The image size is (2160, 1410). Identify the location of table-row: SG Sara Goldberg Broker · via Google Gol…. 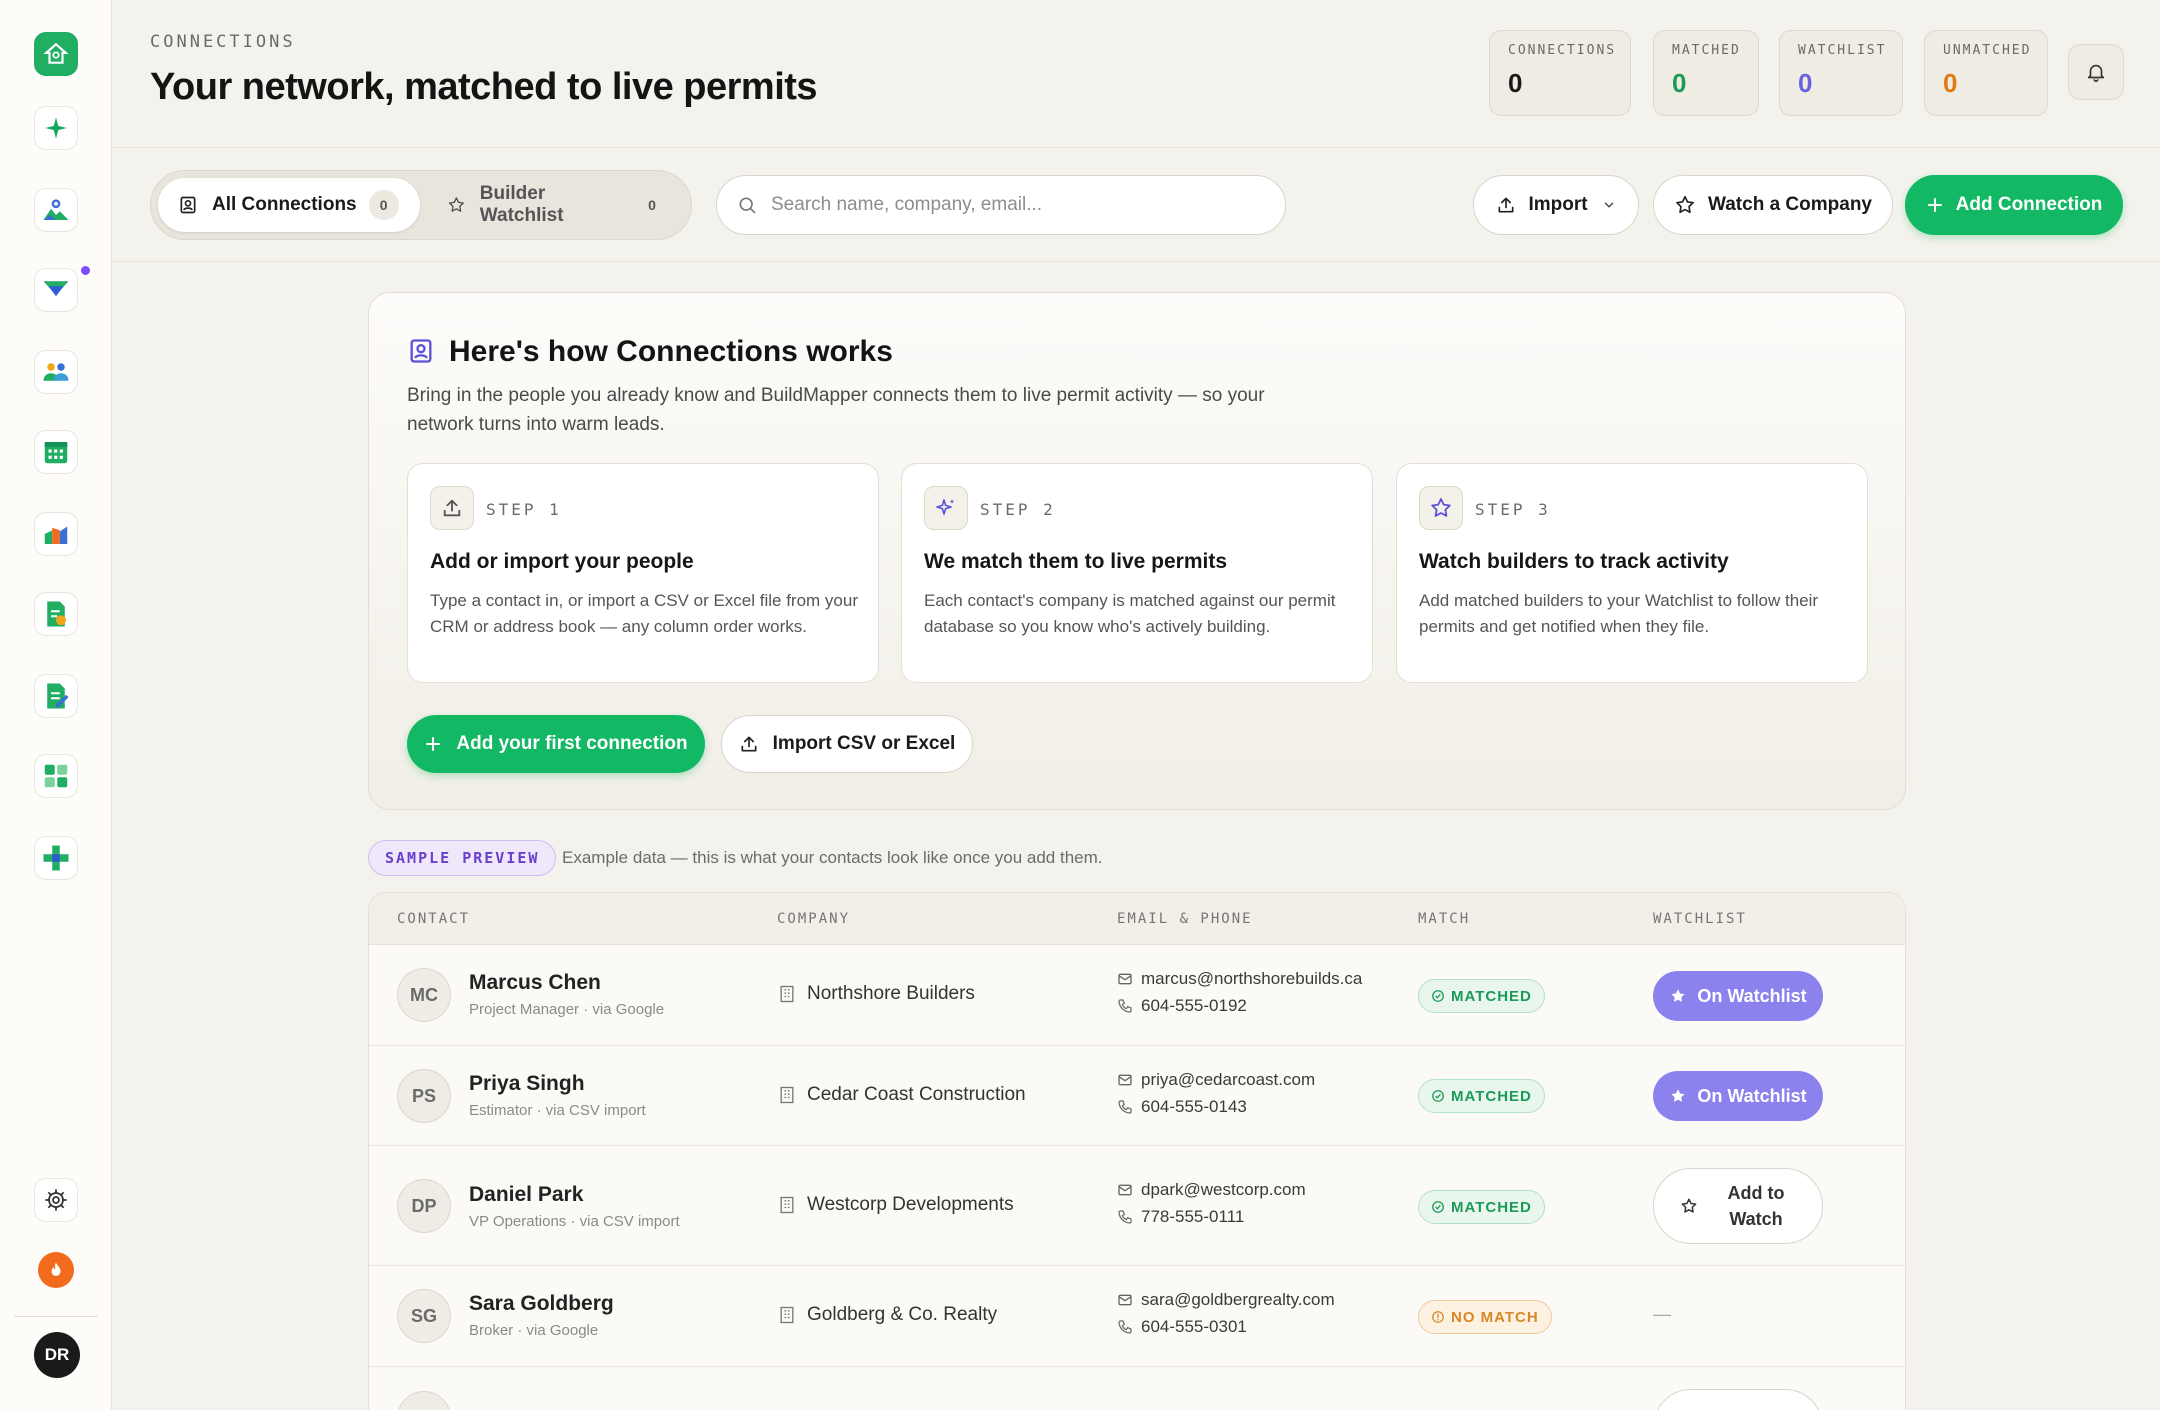
(1137, 1316).